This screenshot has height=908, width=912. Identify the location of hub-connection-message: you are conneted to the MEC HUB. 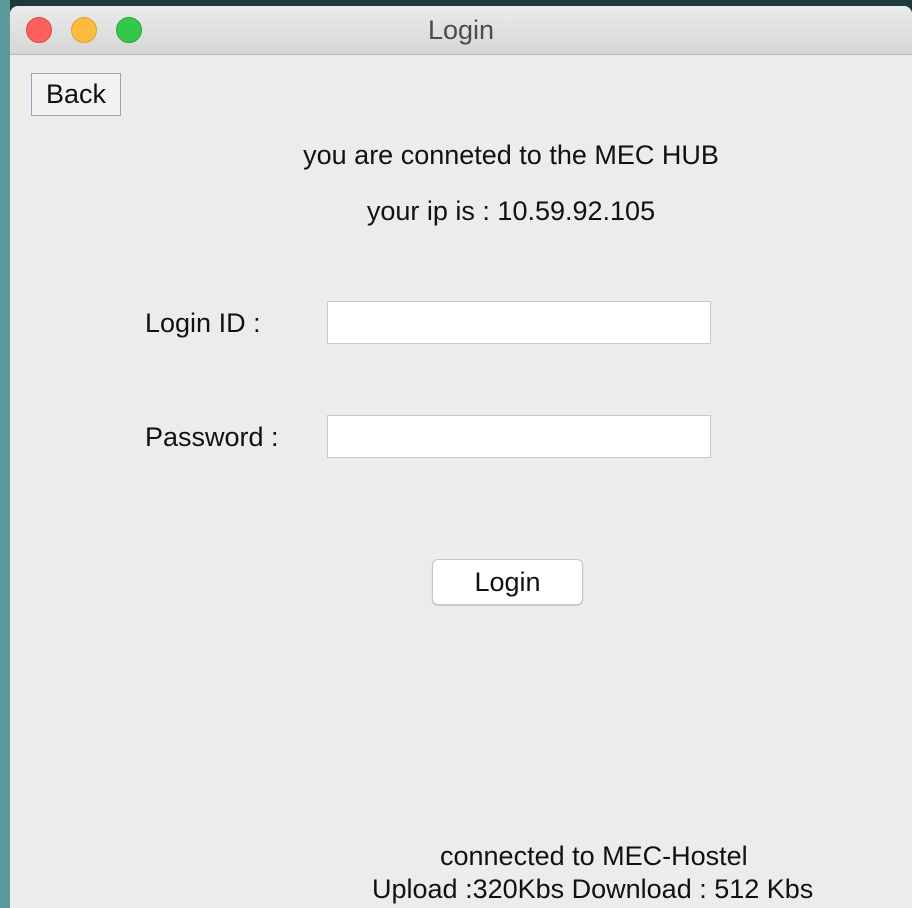
(511, 155).